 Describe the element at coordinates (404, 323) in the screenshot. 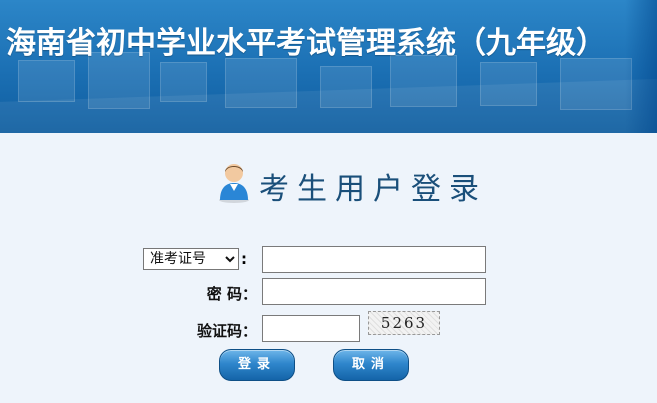

I see `captcha-image: 5263` at that location.